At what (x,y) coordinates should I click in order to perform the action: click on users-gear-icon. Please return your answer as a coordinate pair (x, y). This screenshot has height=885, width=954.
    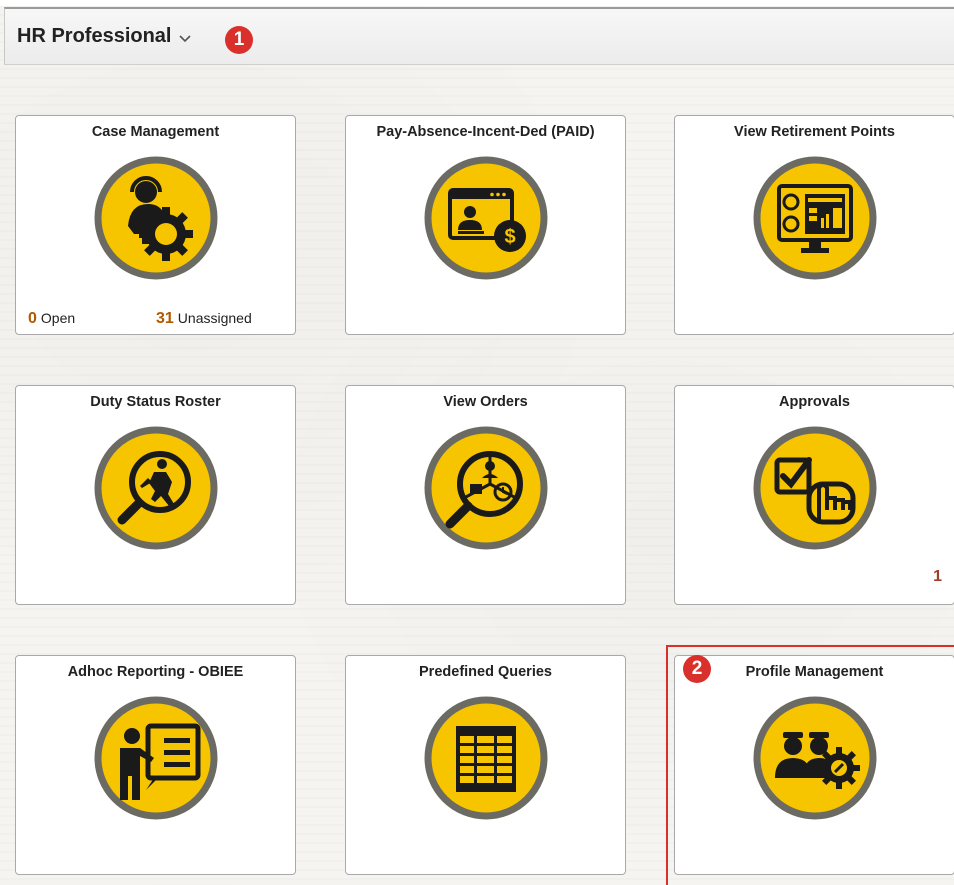
    Looking at the image, I should click on (814, 758).